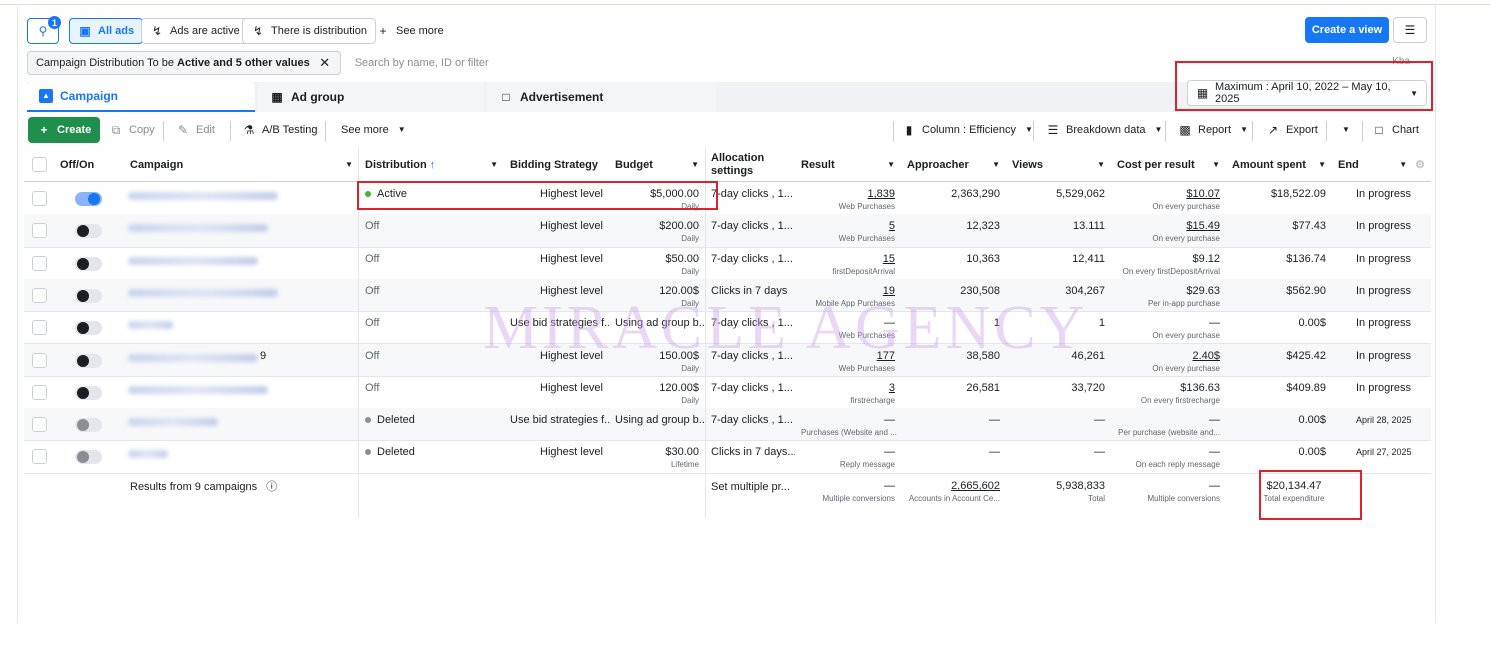 This screenshot has height=648, width=1490. Describe the element at coordinates (195, 31) in the screenshot. I see `ads-active-filter: ↯ Ads are active` at that location.